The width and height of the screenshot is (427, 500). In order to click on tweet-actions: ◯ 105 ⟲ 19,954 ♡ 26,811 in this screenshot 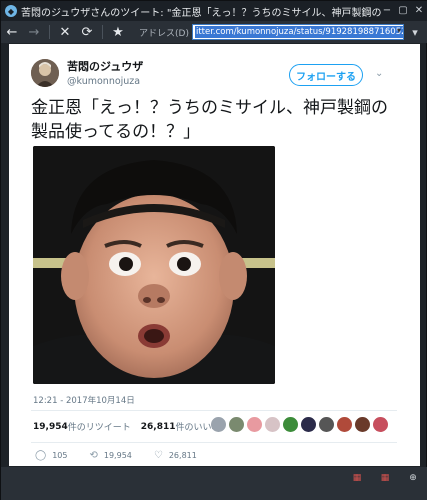, I will do `click(127, 455)`.